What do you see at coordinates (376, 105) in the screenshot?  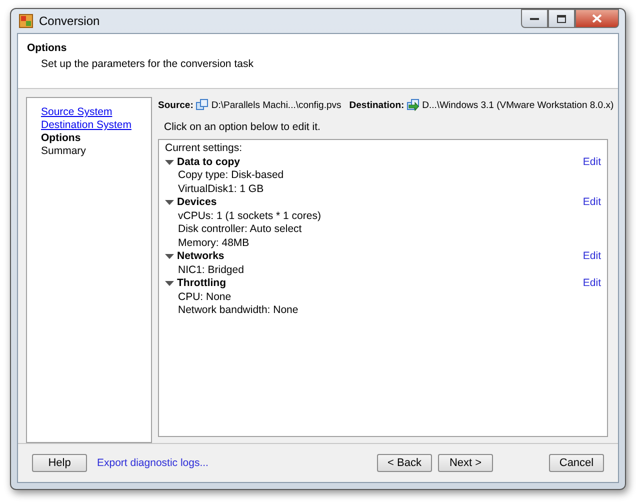 I see `destination-label: Destination:` at bounding box center [376, 105].